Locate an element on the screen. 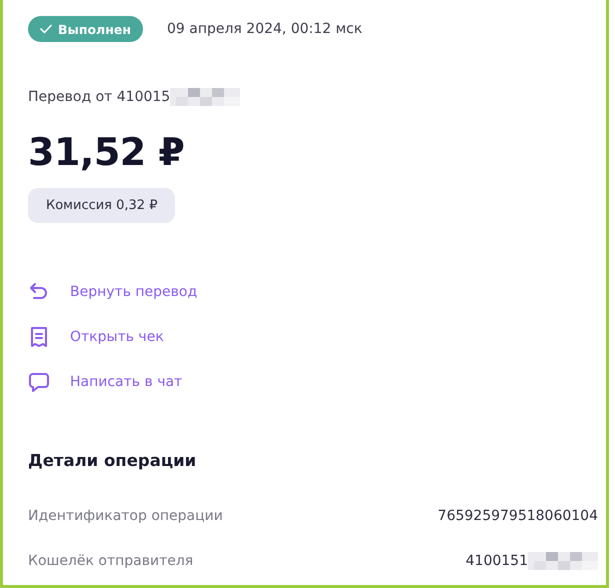  action-link: Написать в чат is located at coordinates (313, 382).